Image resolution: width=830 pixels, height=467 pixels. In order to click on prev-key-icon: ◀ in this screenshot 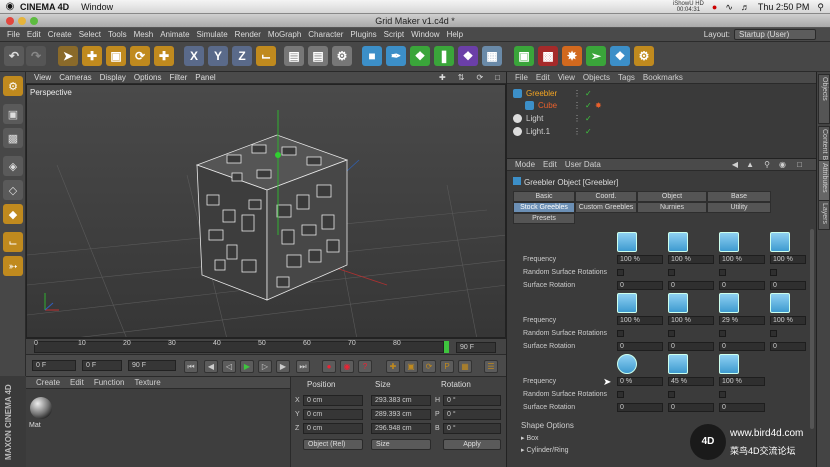, I will do `click(211, 366)`.